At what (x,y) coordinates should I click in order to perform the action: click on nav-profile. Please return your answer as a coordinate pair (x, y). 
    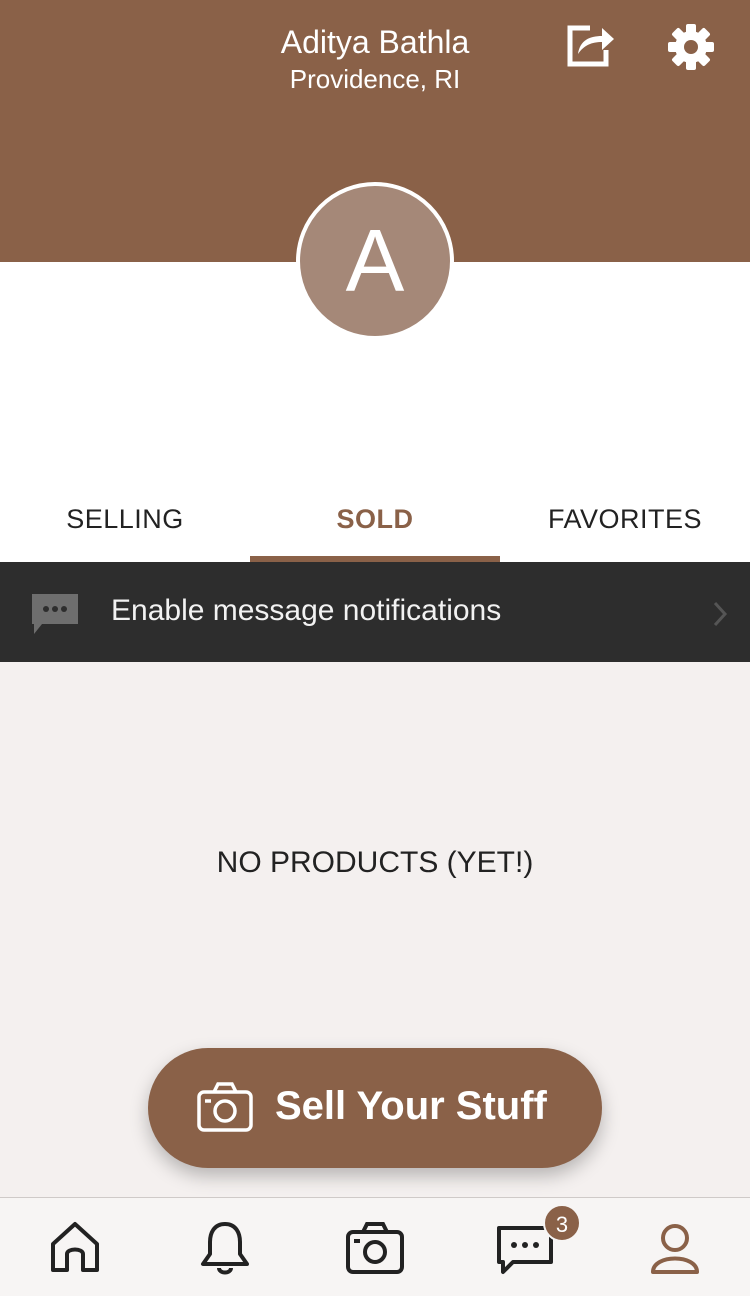
    Looking at the image, I should click on (675, 1248).